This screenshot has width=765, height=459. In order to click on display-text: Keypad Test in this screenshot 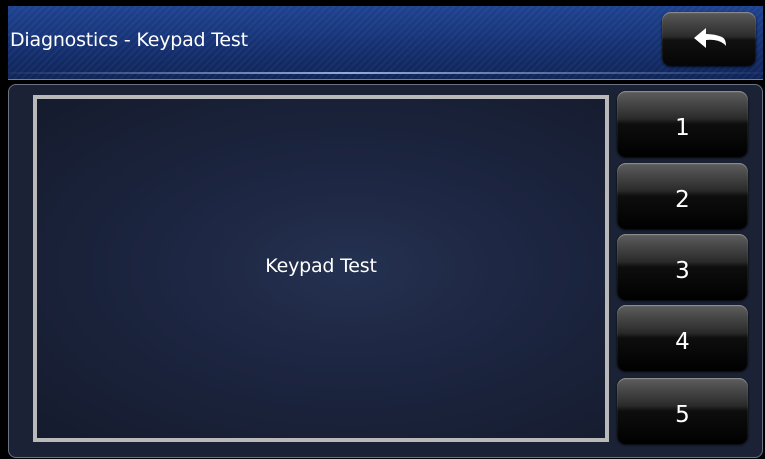, I will do `click(321, 266)`.